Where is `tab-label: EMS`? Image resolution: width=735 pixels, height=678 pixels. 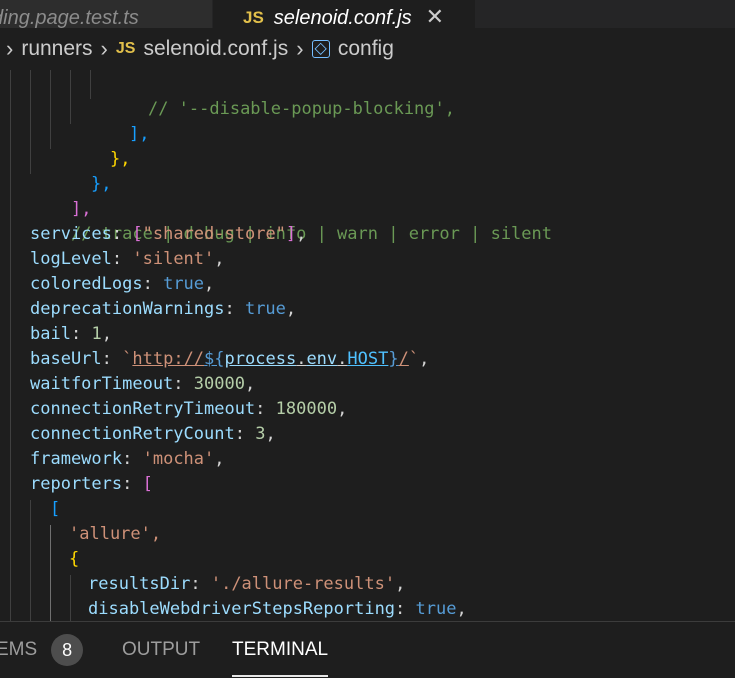
tab-label: EMS is located at coordinates (19, 649).